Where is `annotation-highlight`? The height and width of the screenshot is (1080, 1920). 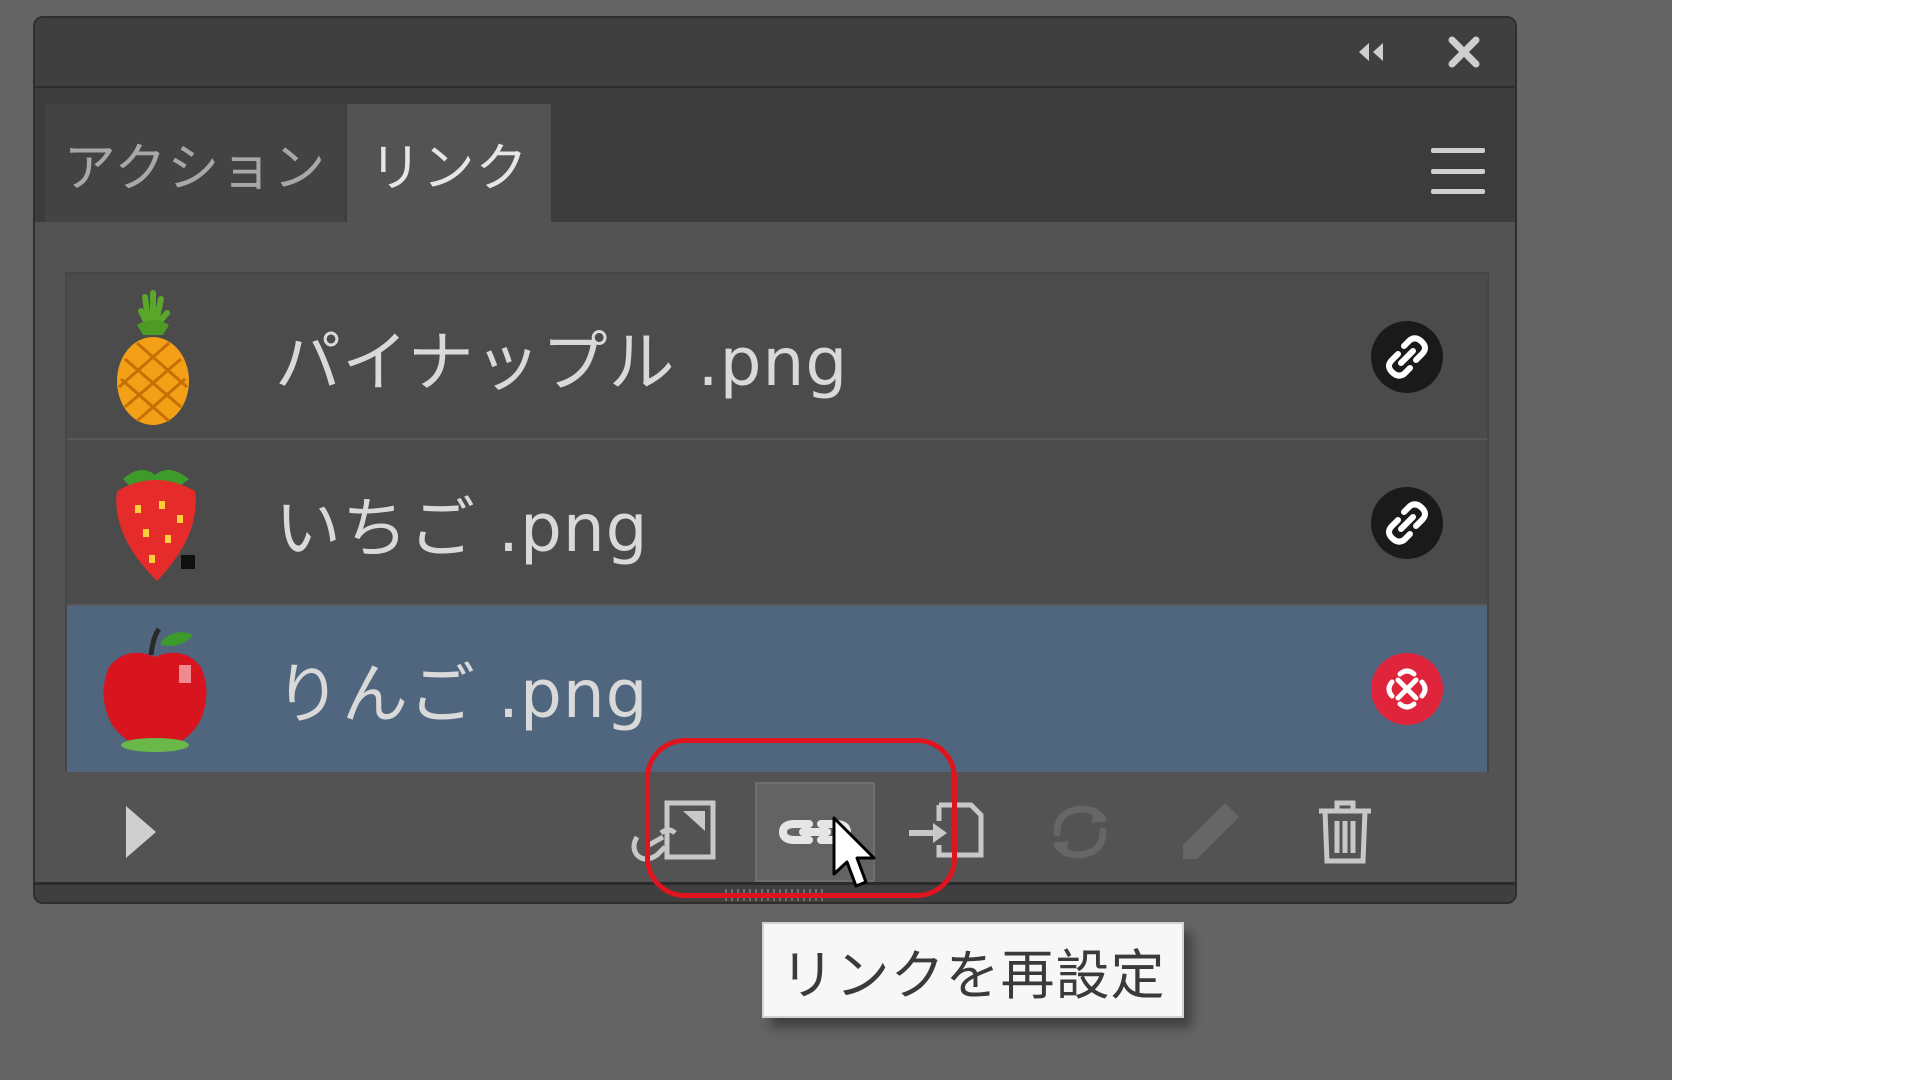 annotation-highlight is located at coordinates (801, 818).